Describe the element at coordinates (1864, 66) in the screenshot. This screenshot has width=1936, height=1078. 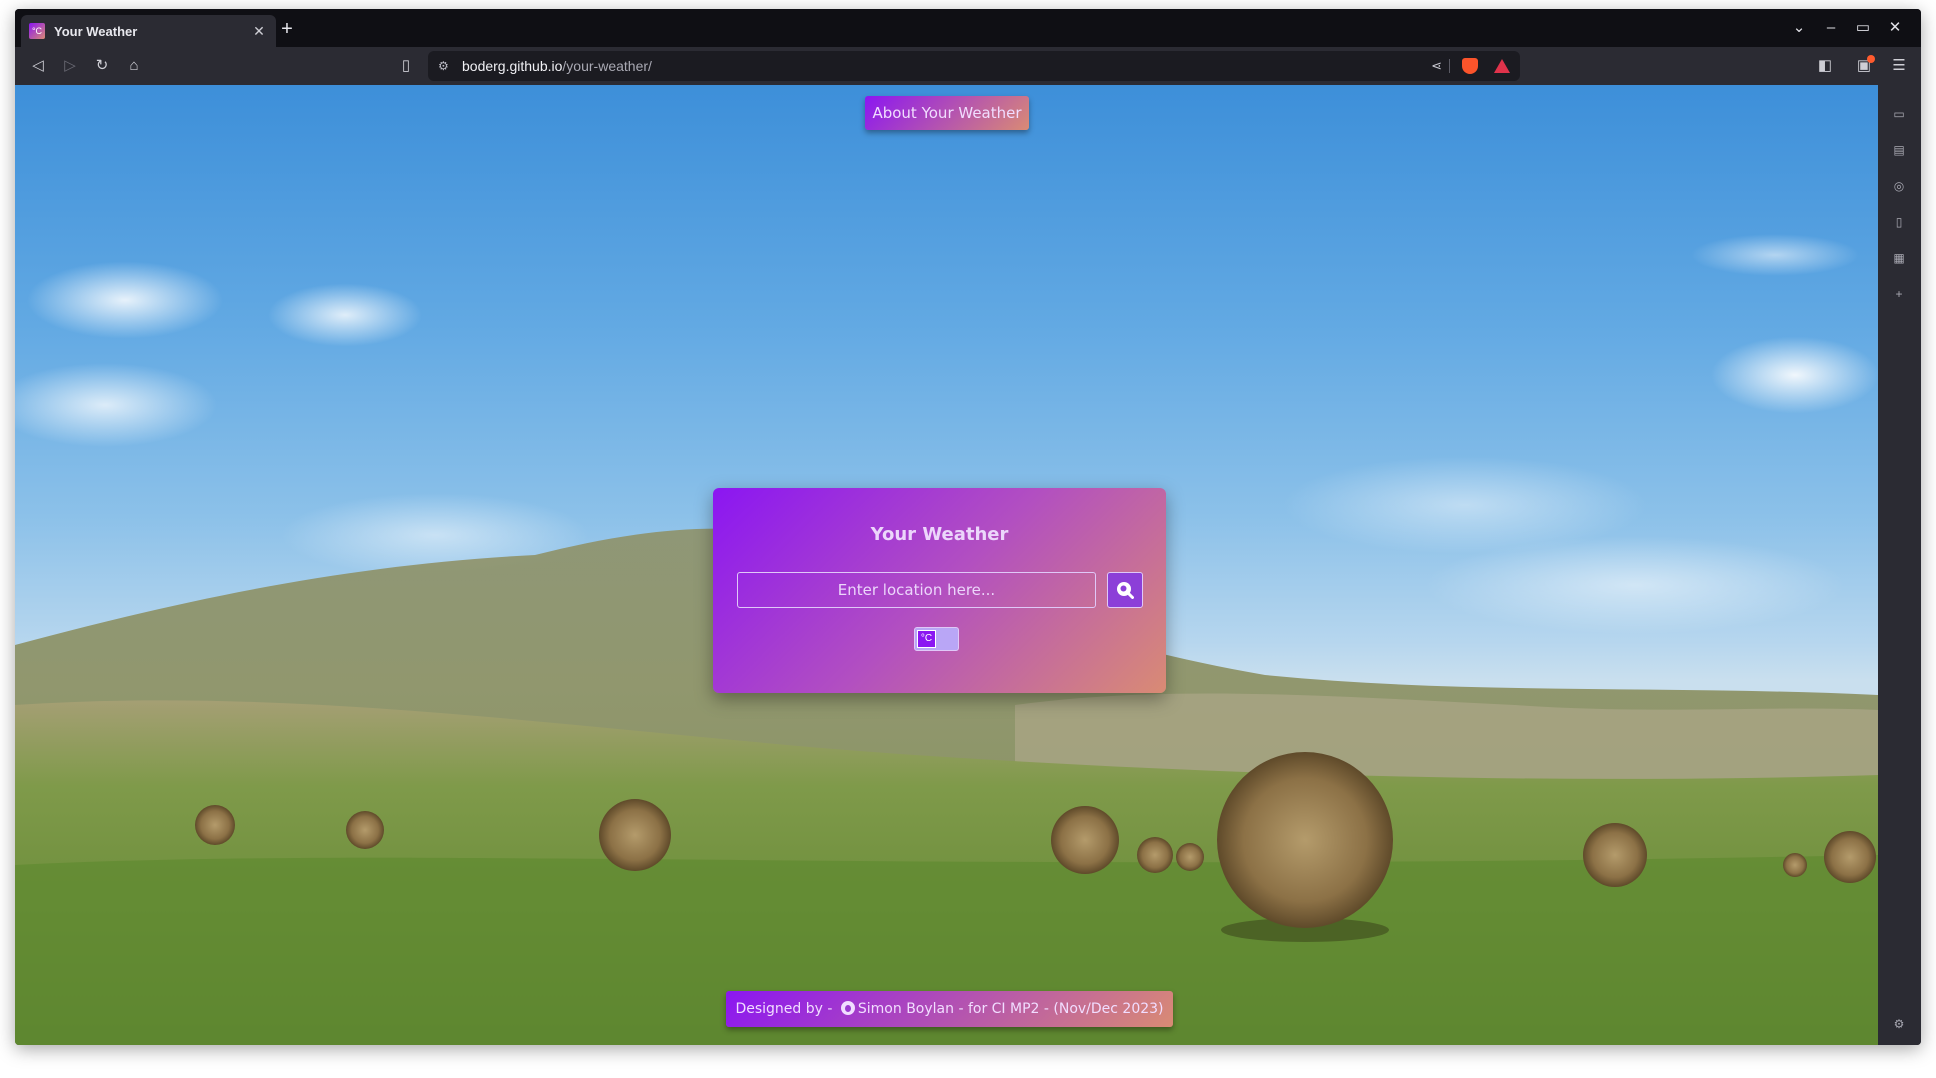
I see `wallet-icon: ▣` at that location.